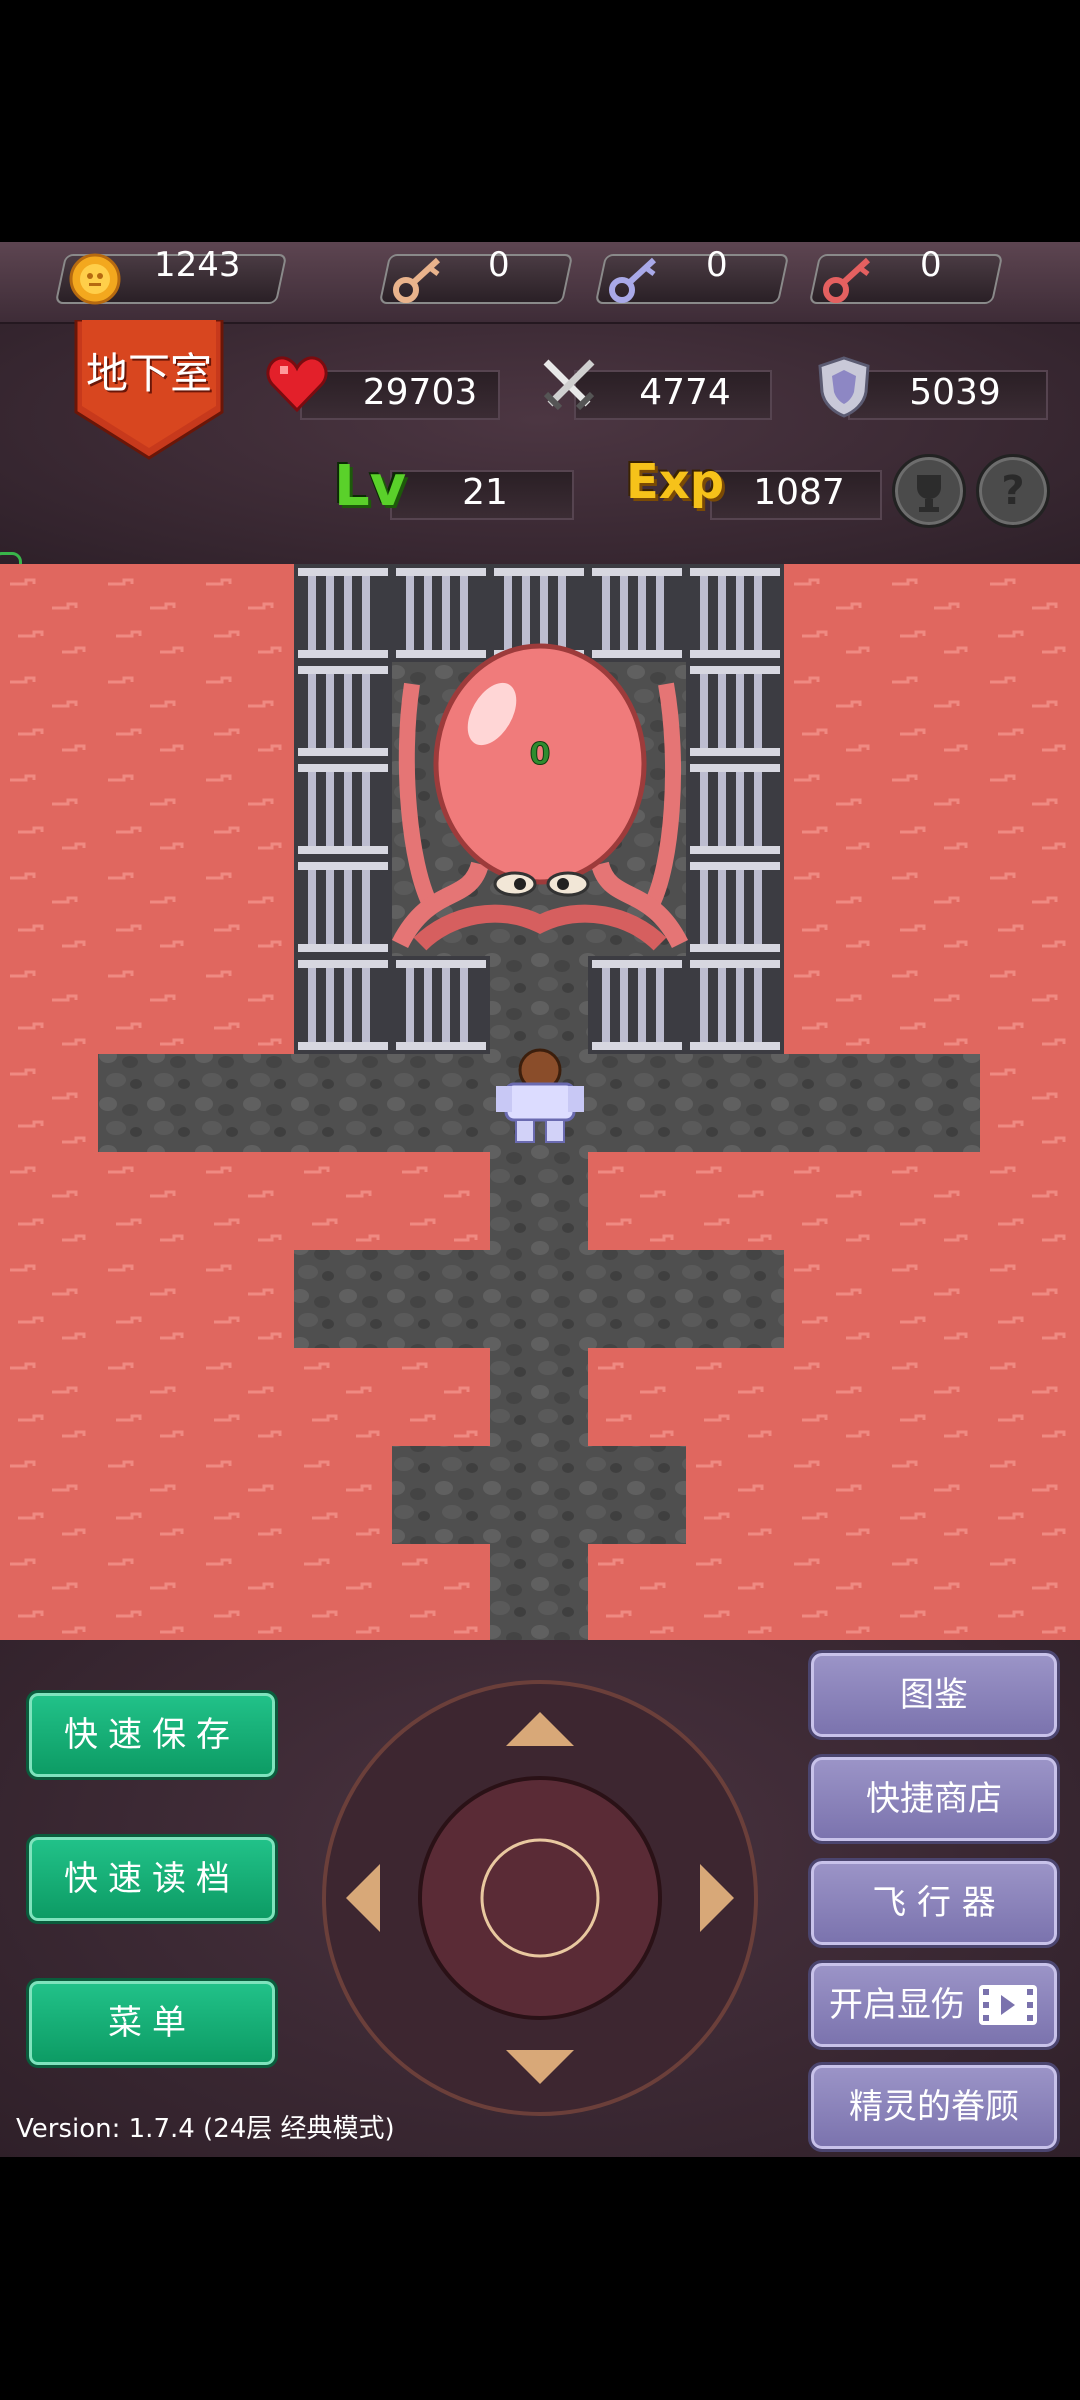 Image resolution: width=1080 pixels, height=2400 pixels. Describe the element at coordinates (569, 385) in the screenshot. I see `swords-icon` at that location.